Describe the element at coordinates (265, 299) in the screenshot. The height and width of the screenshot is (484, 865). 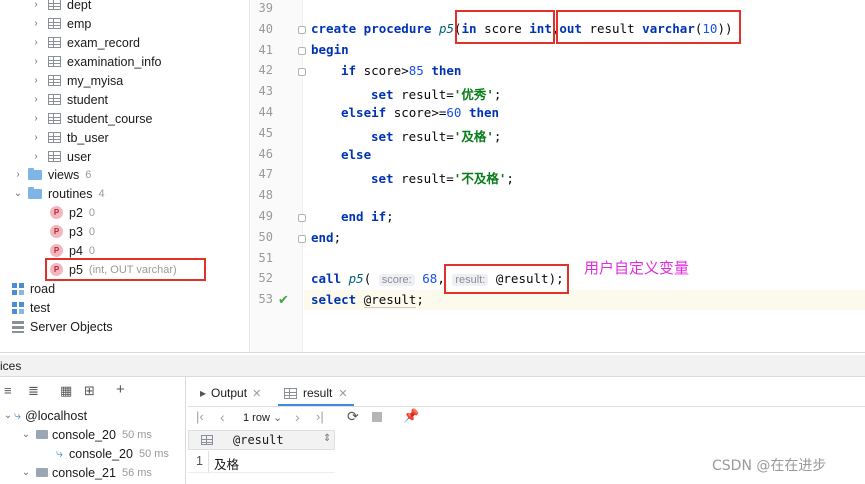
I see `line-number: 53` at that location.